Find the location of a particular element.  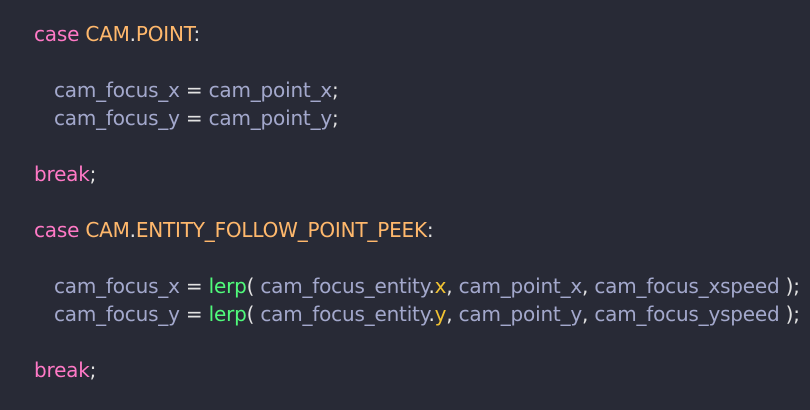

code-line-focus-y-assign: cam_focus_y = cam_point_y; is located at coordinates (196, 118).